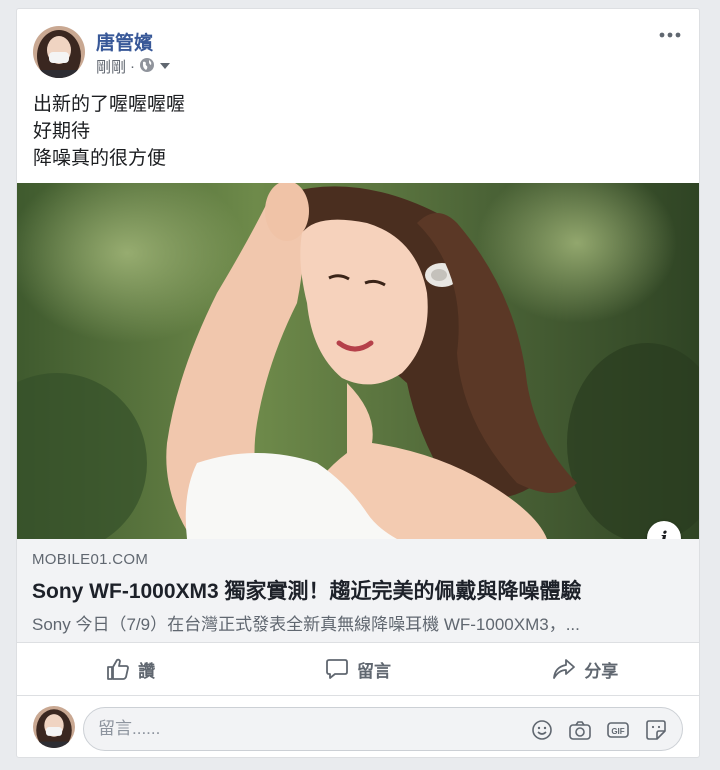  What do you see at coordinates (601, 671) in the screenshot?
I see `share-label: 分享` at bounding box center [601, 671].